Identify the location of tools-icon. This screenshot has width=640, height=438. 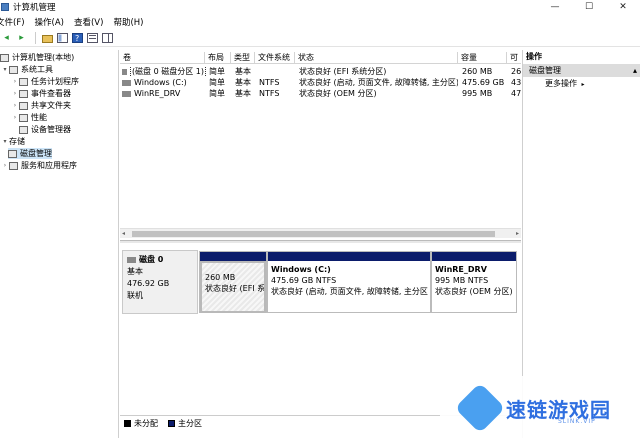
(13, 69).